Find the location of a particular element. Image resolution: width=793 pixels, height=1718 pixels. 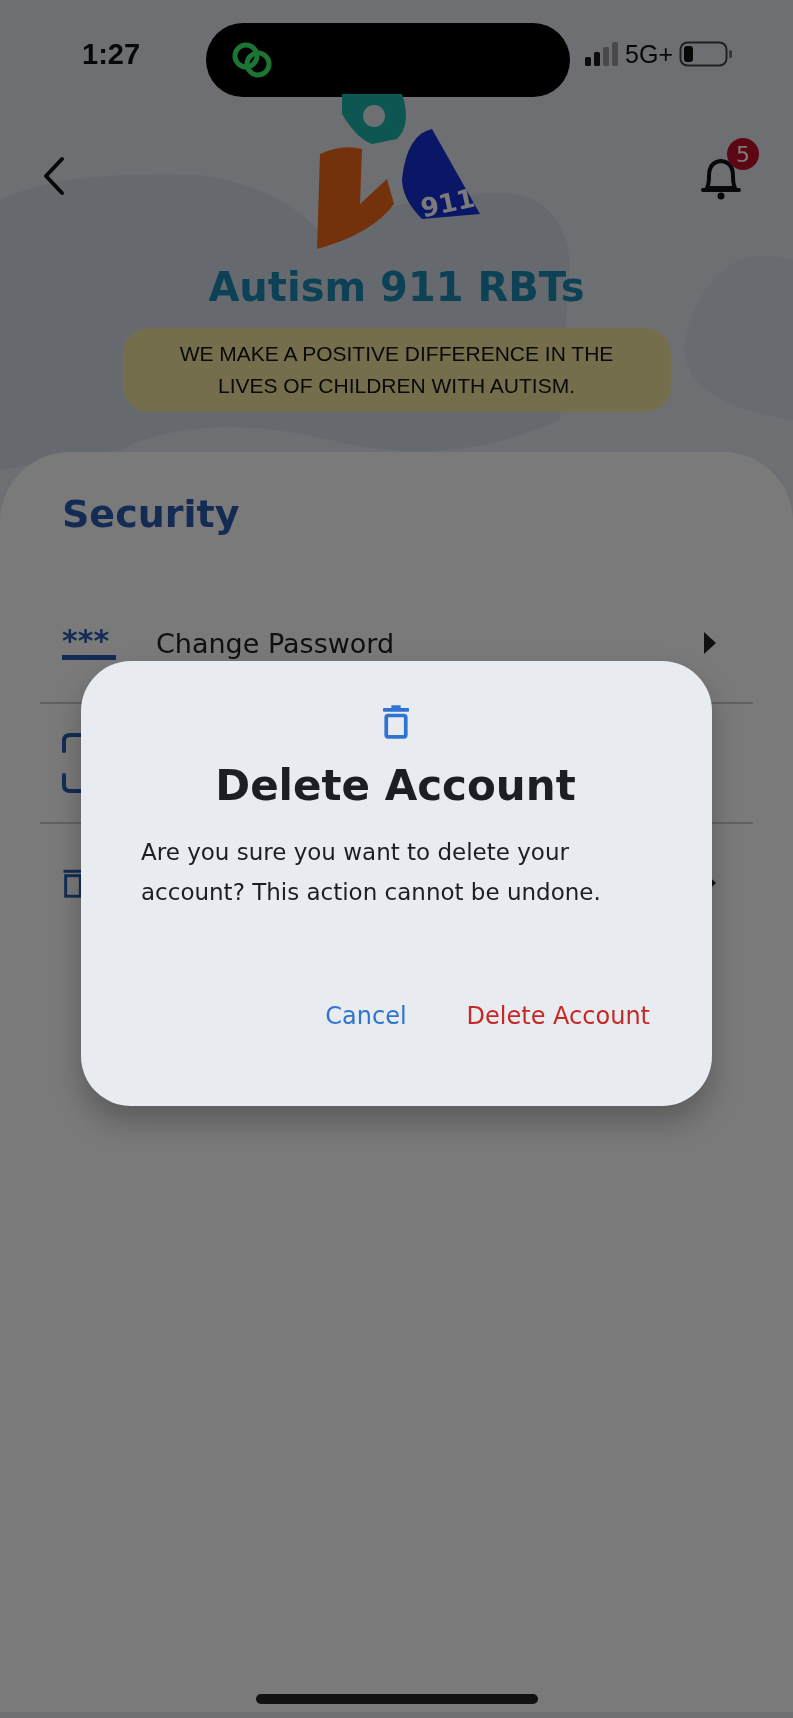

chevron-icon is located at coordinates (710, 643).